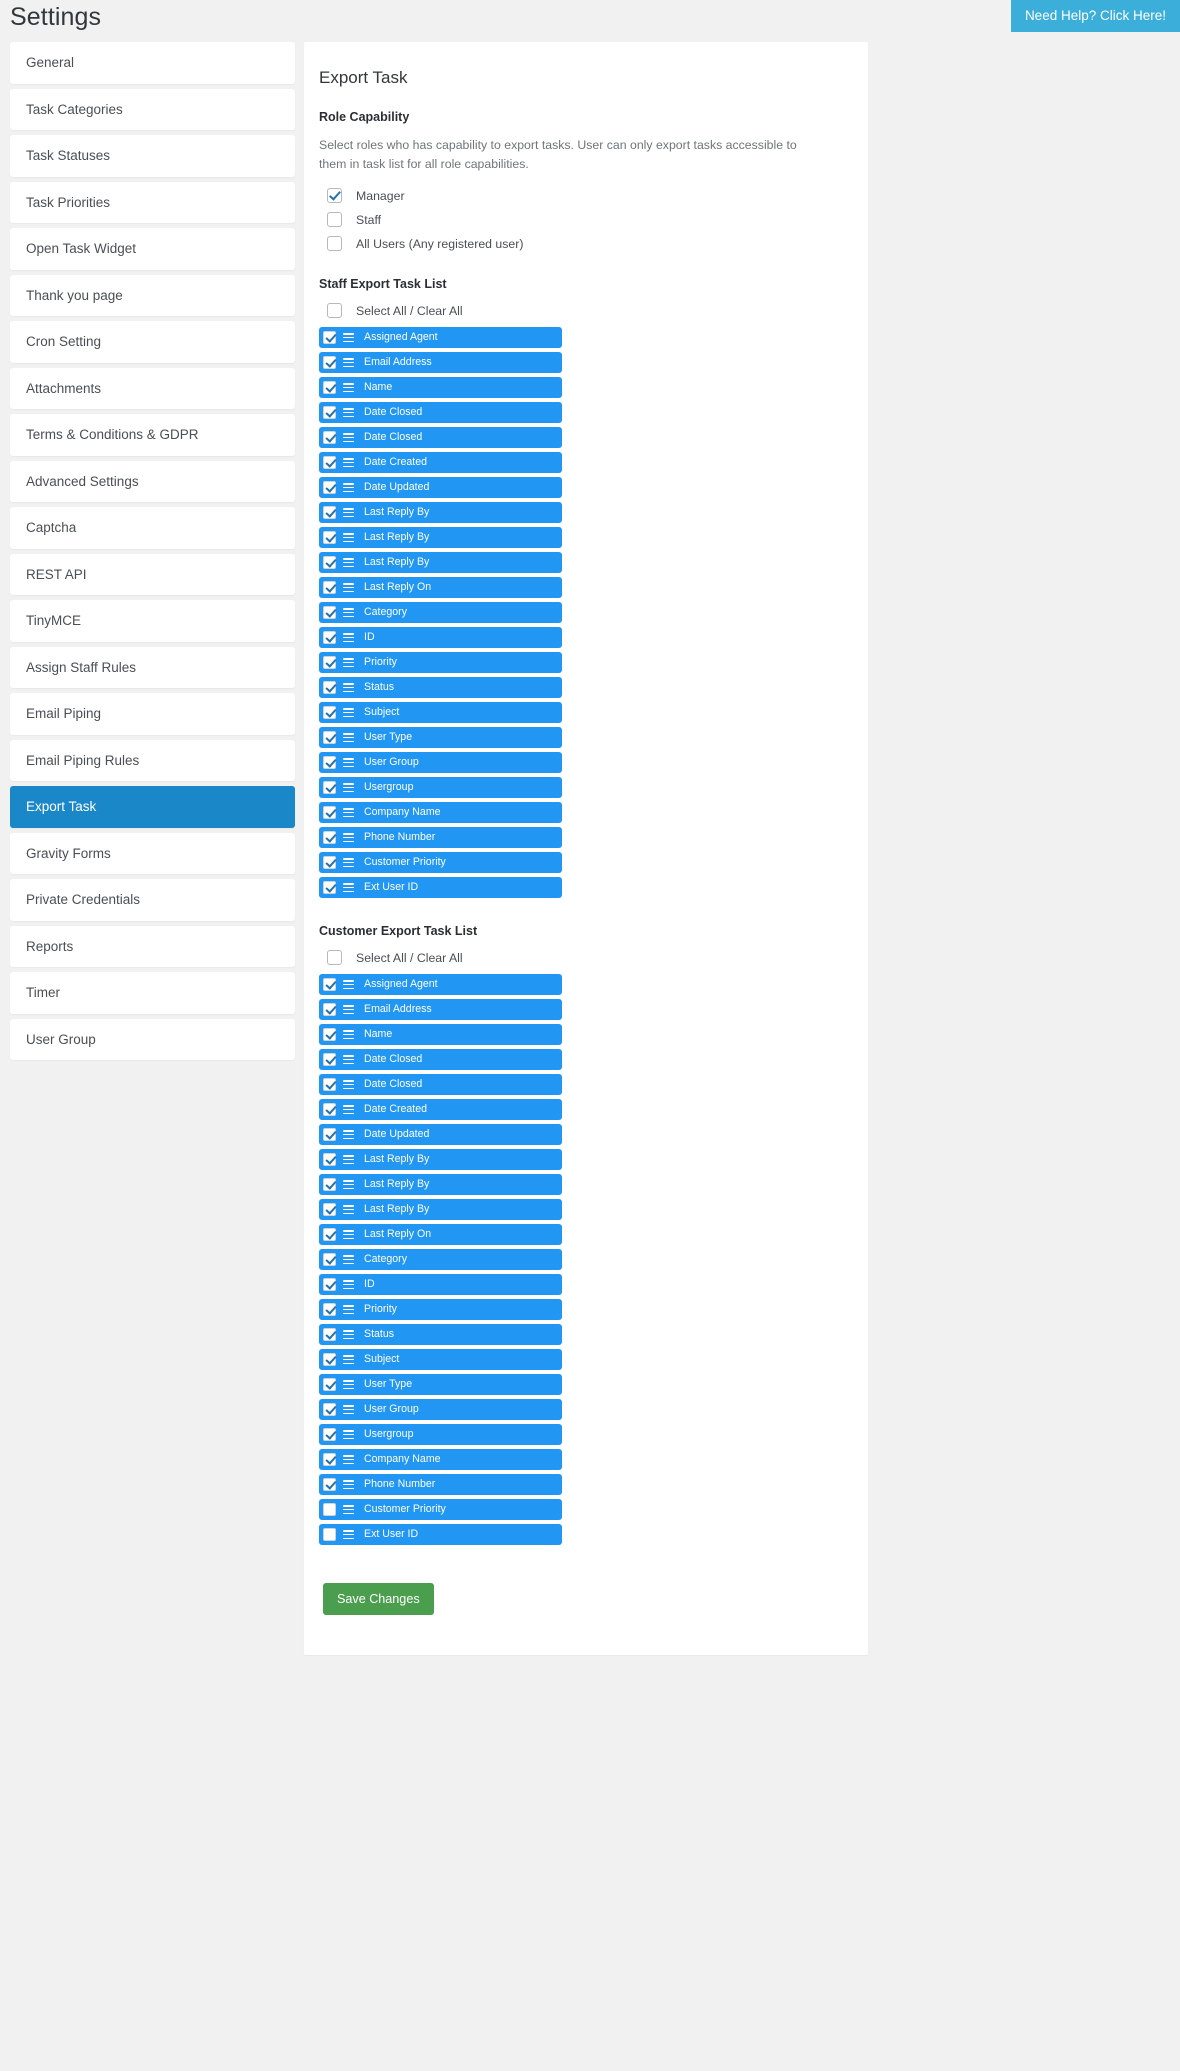 This screenshot has height=2071, width=1180. What do you see at coordinates (440, 1010) in the screenshot?
I see `export-field-item: Email Address` at bounding box center [440, 1010].